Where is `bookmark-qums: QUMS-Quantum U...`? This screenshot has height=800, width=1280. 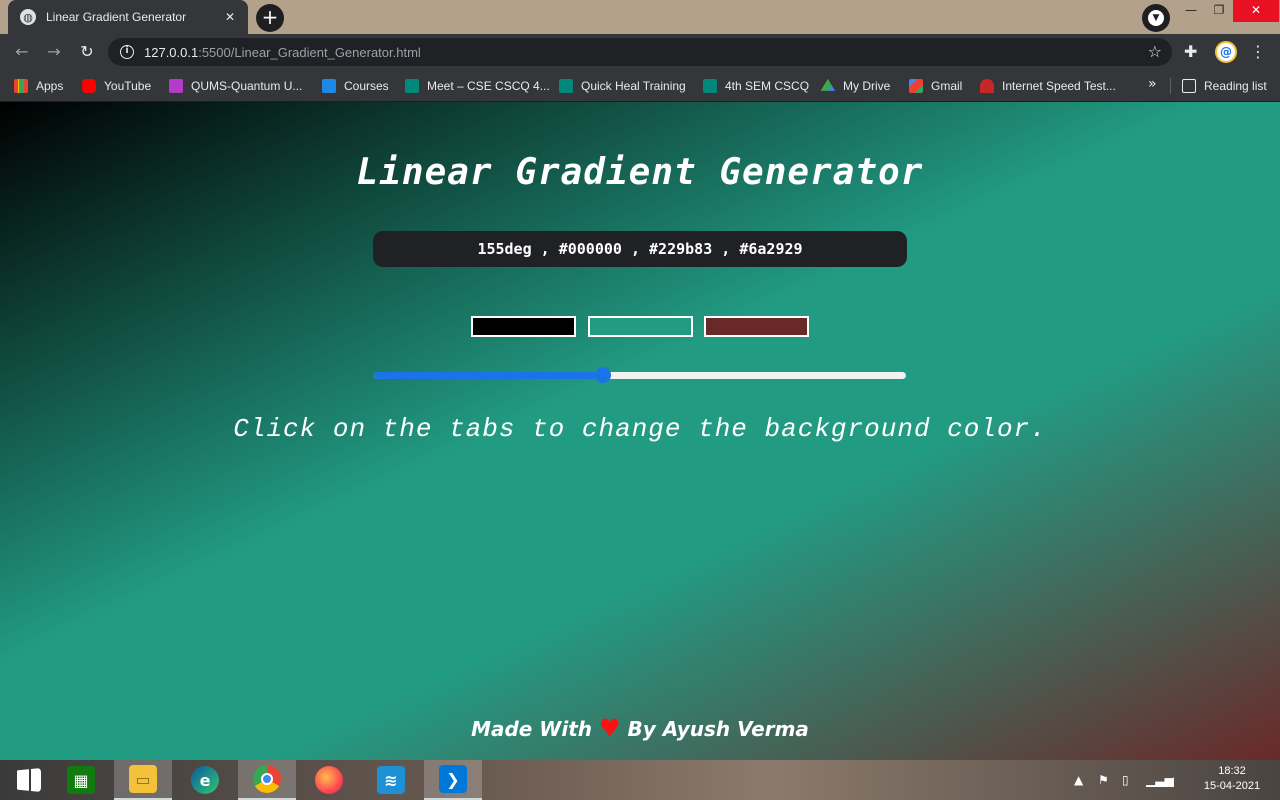
bookmark-qums: QUMS-Quantum U... is located at coordinates (235, 86).